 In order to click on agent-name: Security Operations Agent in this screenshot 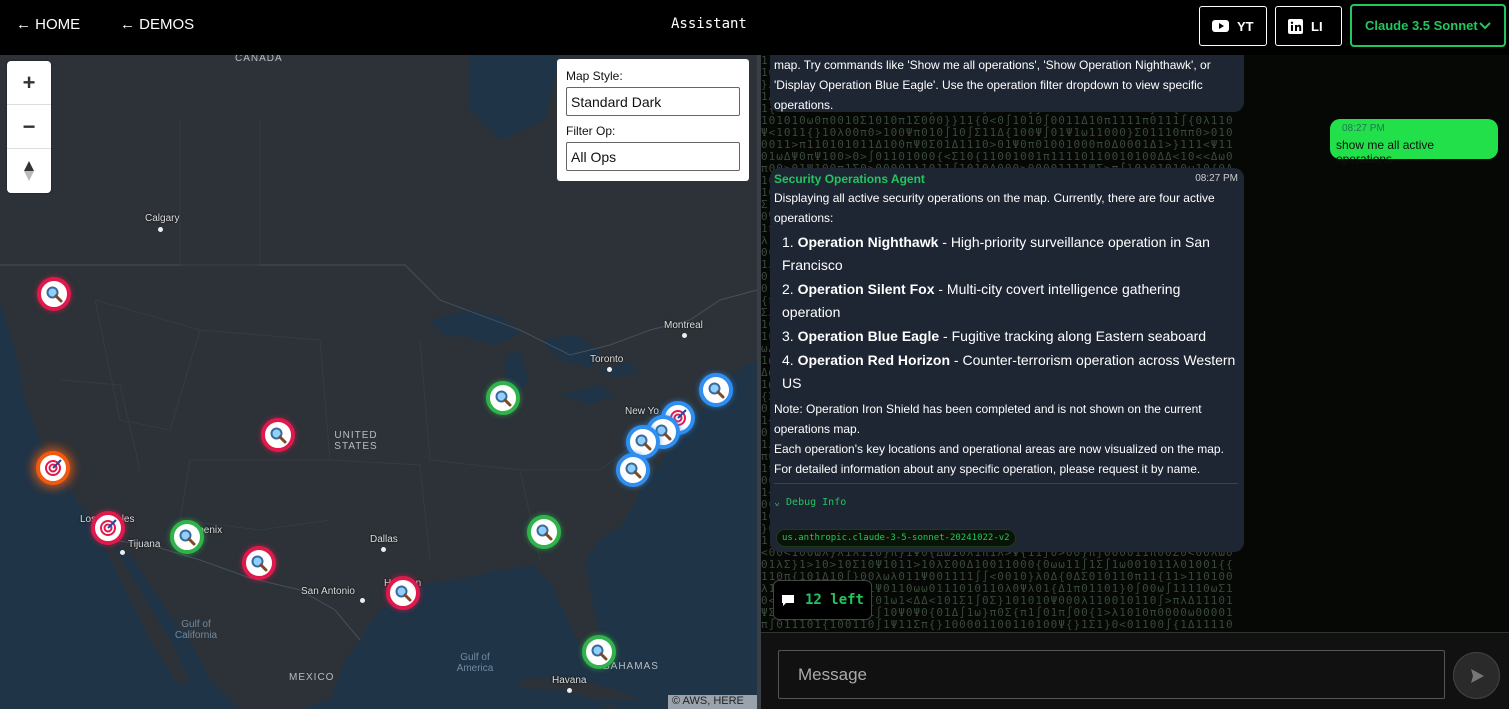, I will do `click(849, 179)`.